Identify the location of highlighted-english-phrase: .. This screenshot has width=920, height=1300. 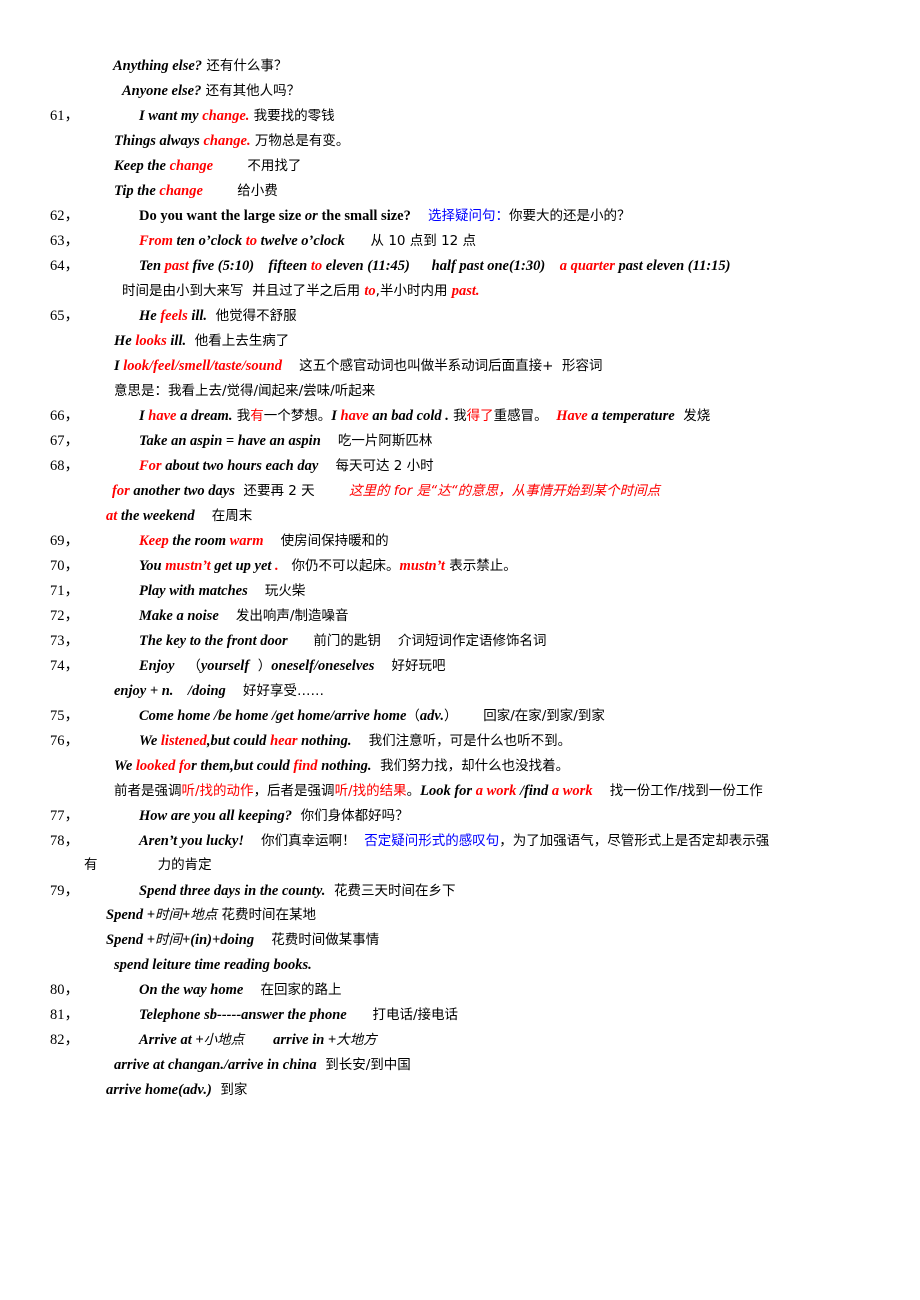
(275, 566).